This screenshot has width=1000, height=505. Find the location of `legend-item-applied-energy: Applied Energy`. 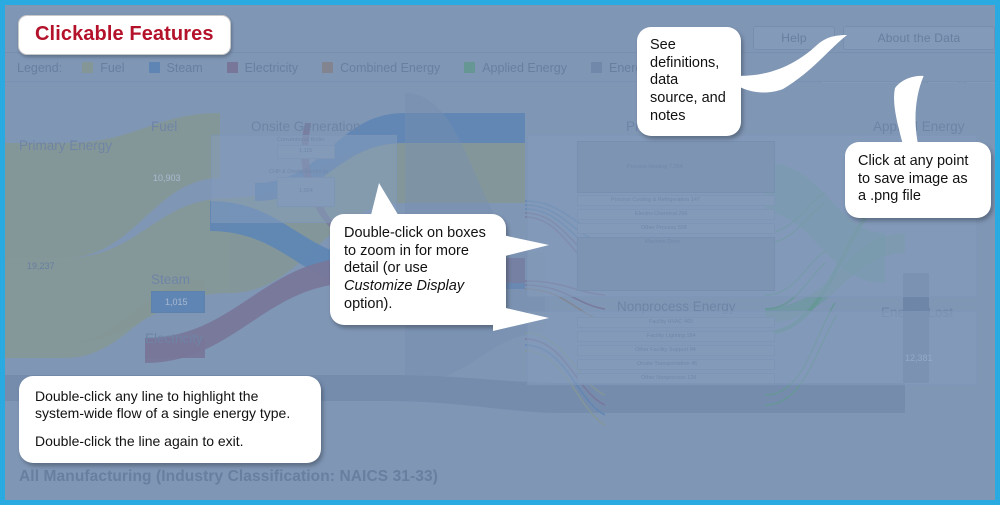

legend-item-applied-energy: Applied Energy is located at coordinates (515, 68).